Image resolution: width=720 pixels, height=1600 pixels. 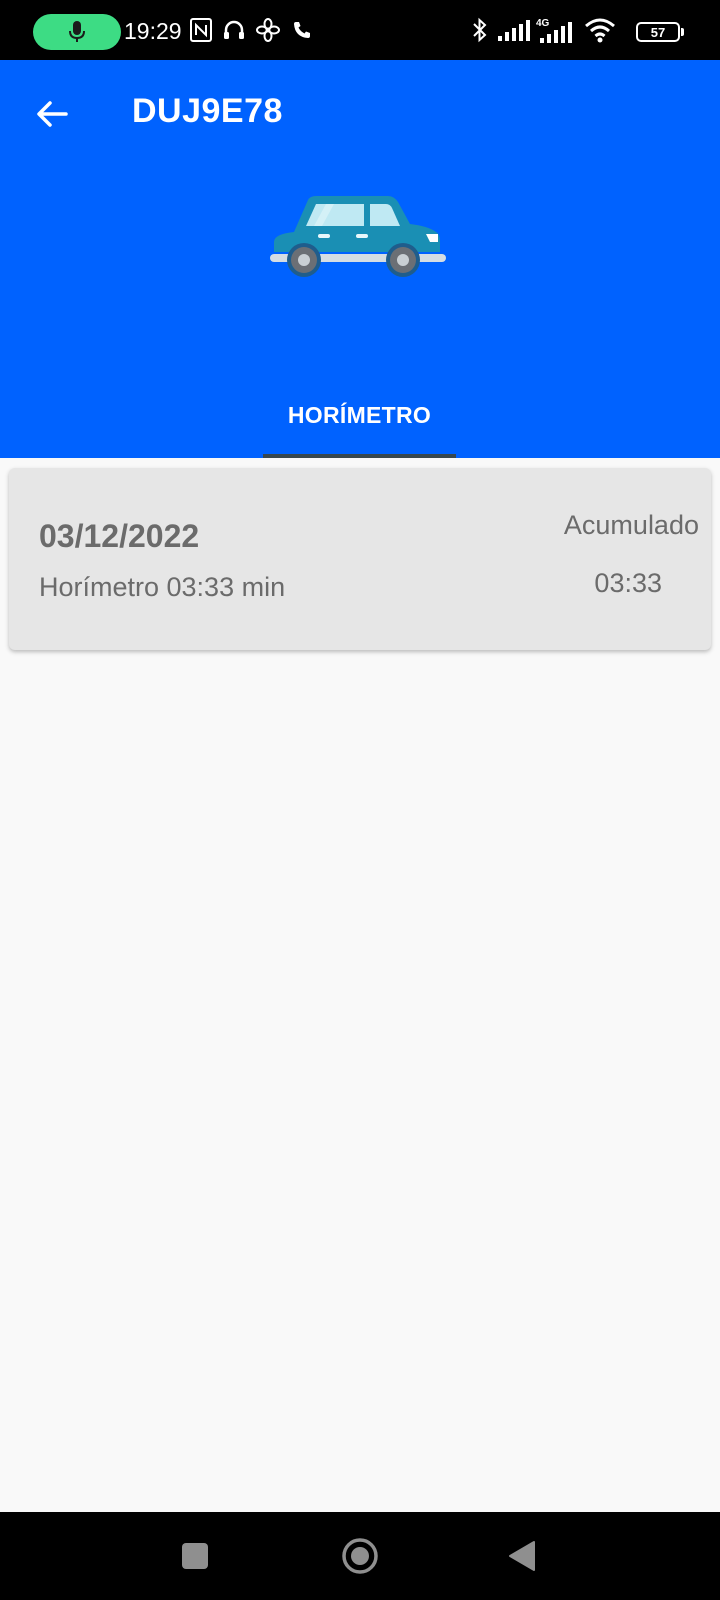 I want to click on bluetooth-icon, so click(x=480, y=30).